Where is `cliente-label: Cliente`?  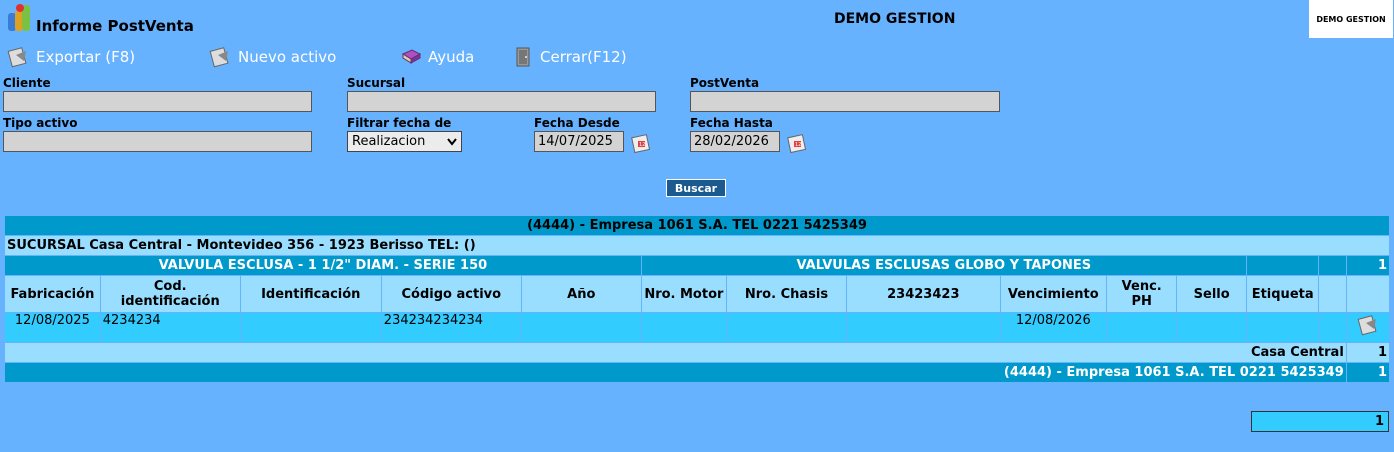
cliente-label: Cliente is located at coordinates (27, 83).